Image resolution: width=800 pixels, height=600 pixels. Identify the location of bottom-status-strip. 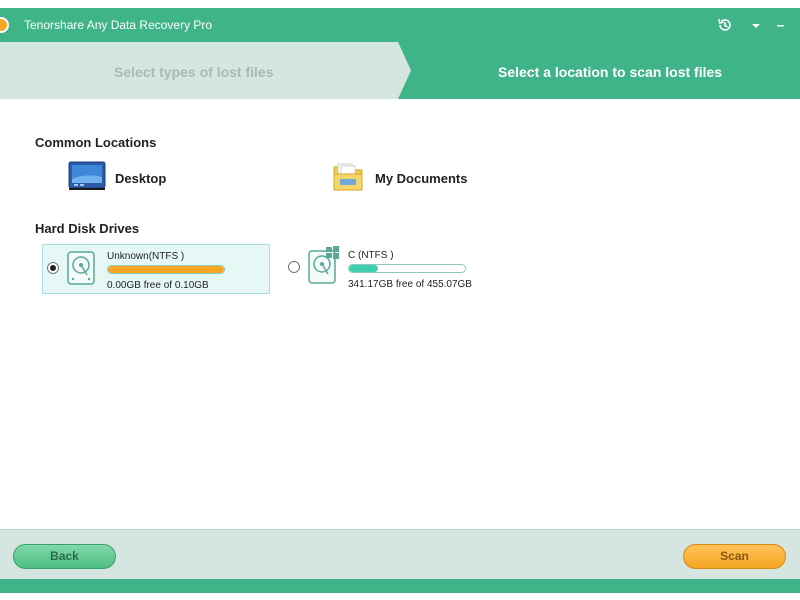
(400, 586).